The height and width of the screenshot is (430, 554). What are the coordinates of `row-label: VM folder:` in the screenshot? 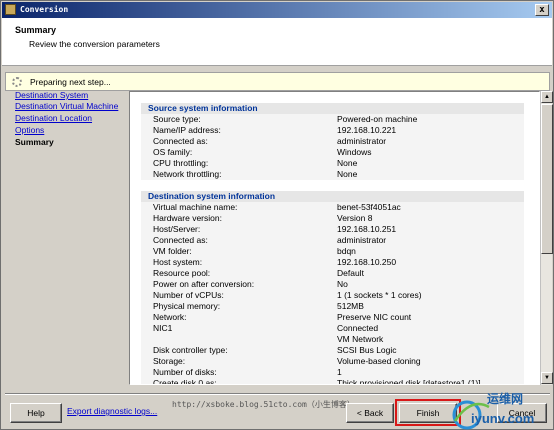 It's located at (172, 251).